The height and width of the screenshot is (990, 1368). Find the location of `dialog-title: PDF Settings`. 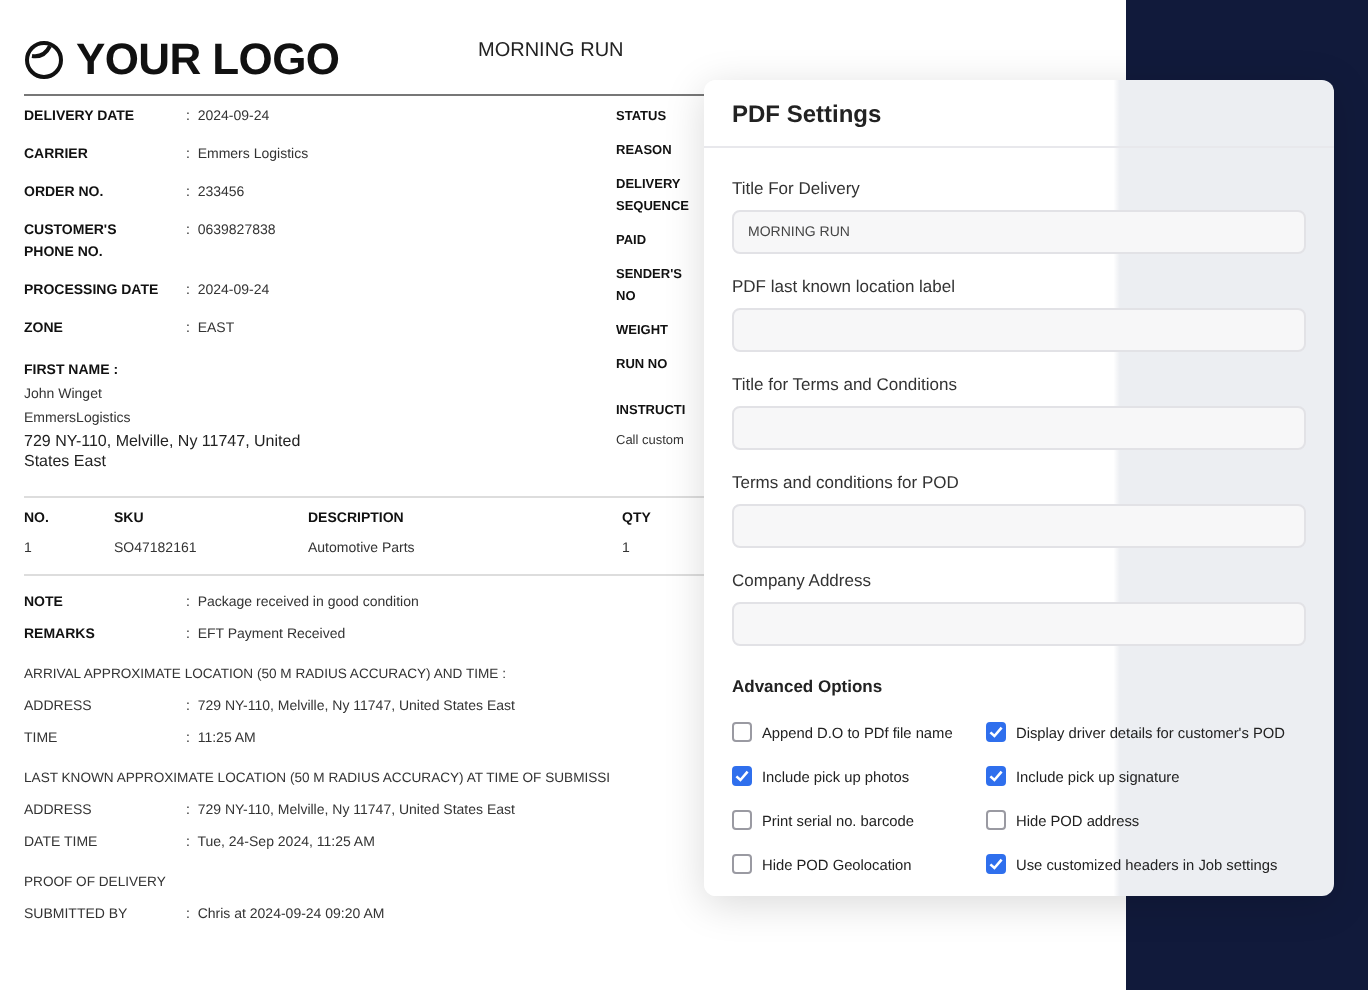

dialog-title: PDF Settings is located at coordinates (807, 113).